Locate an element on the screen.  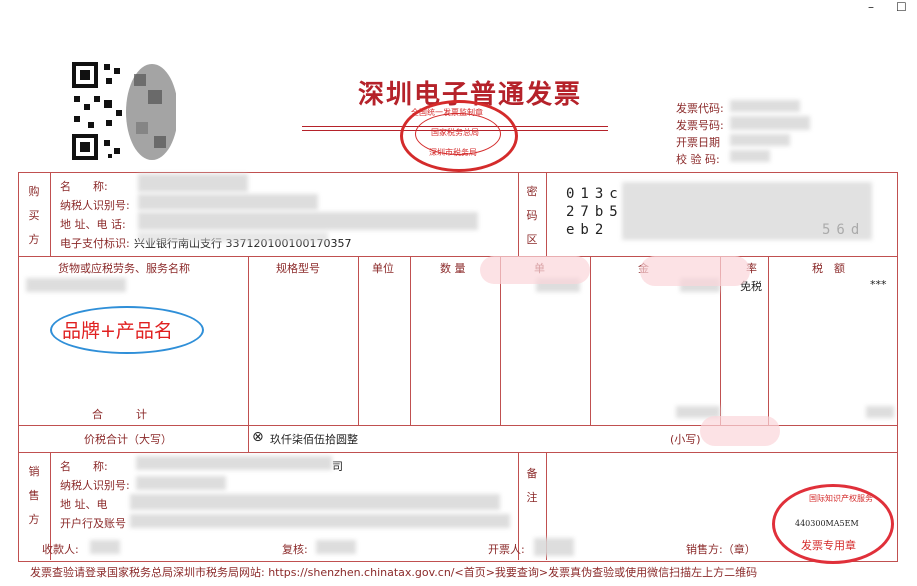
total-label: 合 计 is located at coordinates (119, 414).